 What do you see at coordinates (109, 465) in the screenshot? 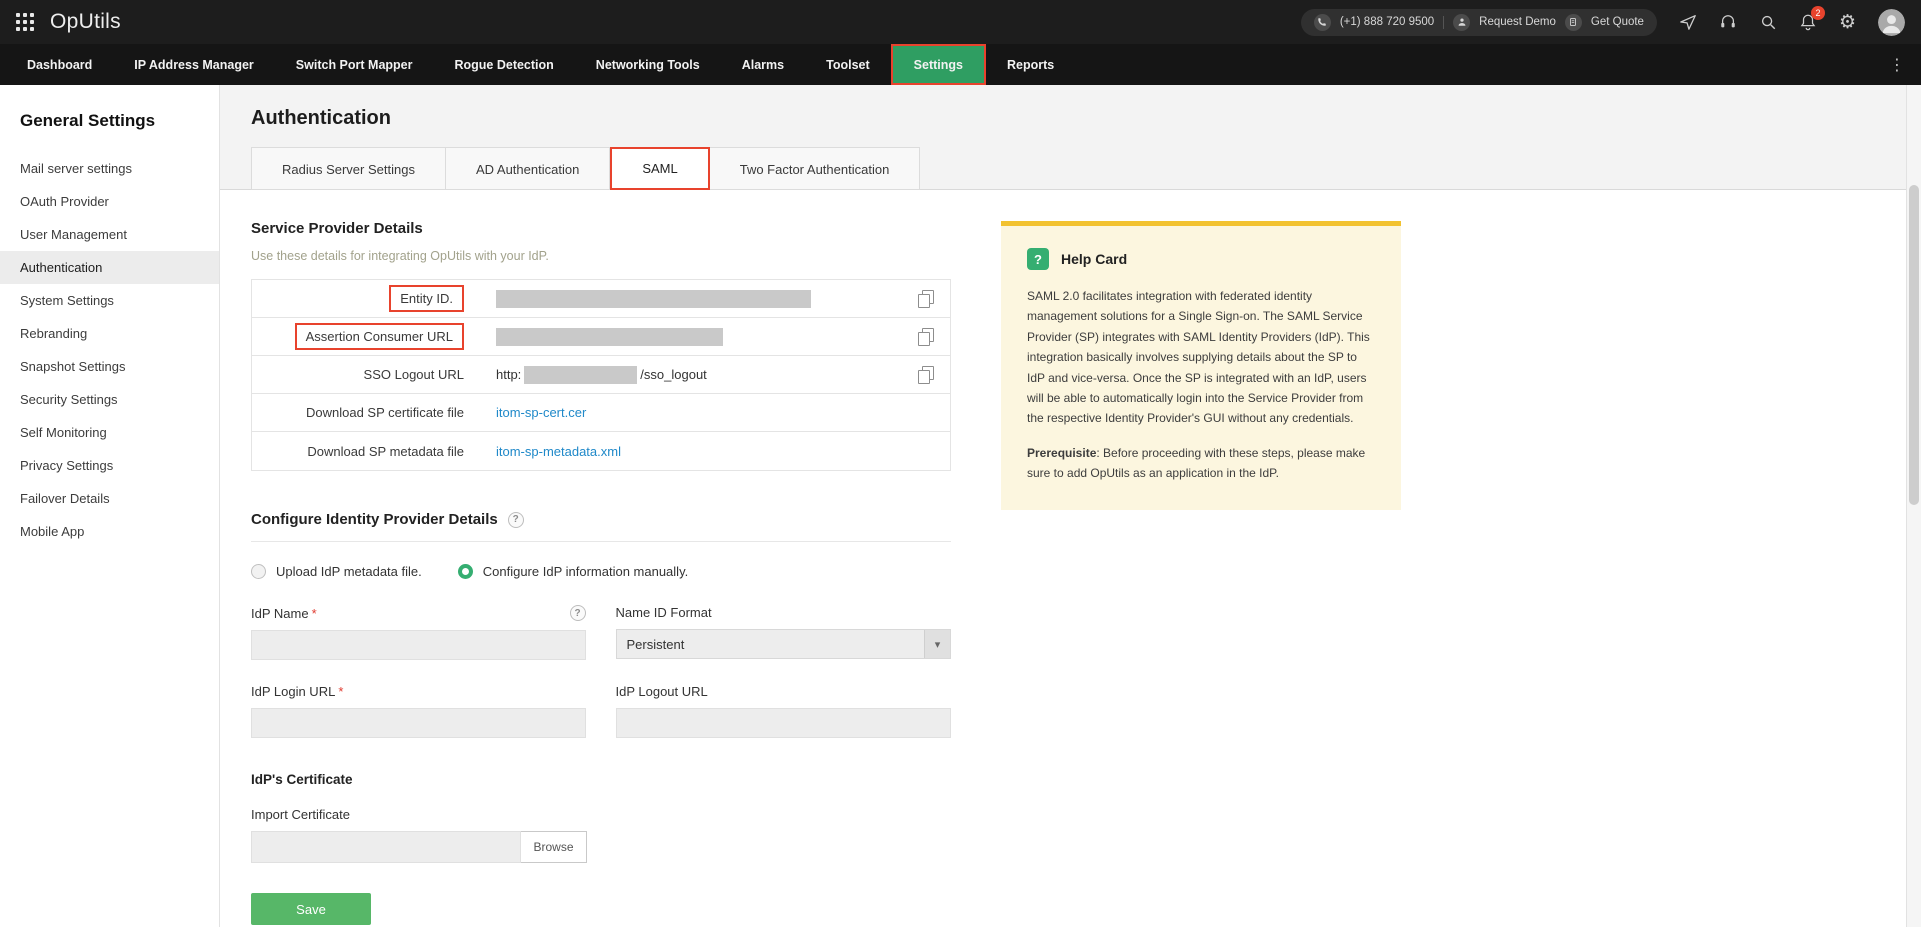
I see `sidebar-item-privacy-settings: Privacy Settings` at bounding box center [109, 465].